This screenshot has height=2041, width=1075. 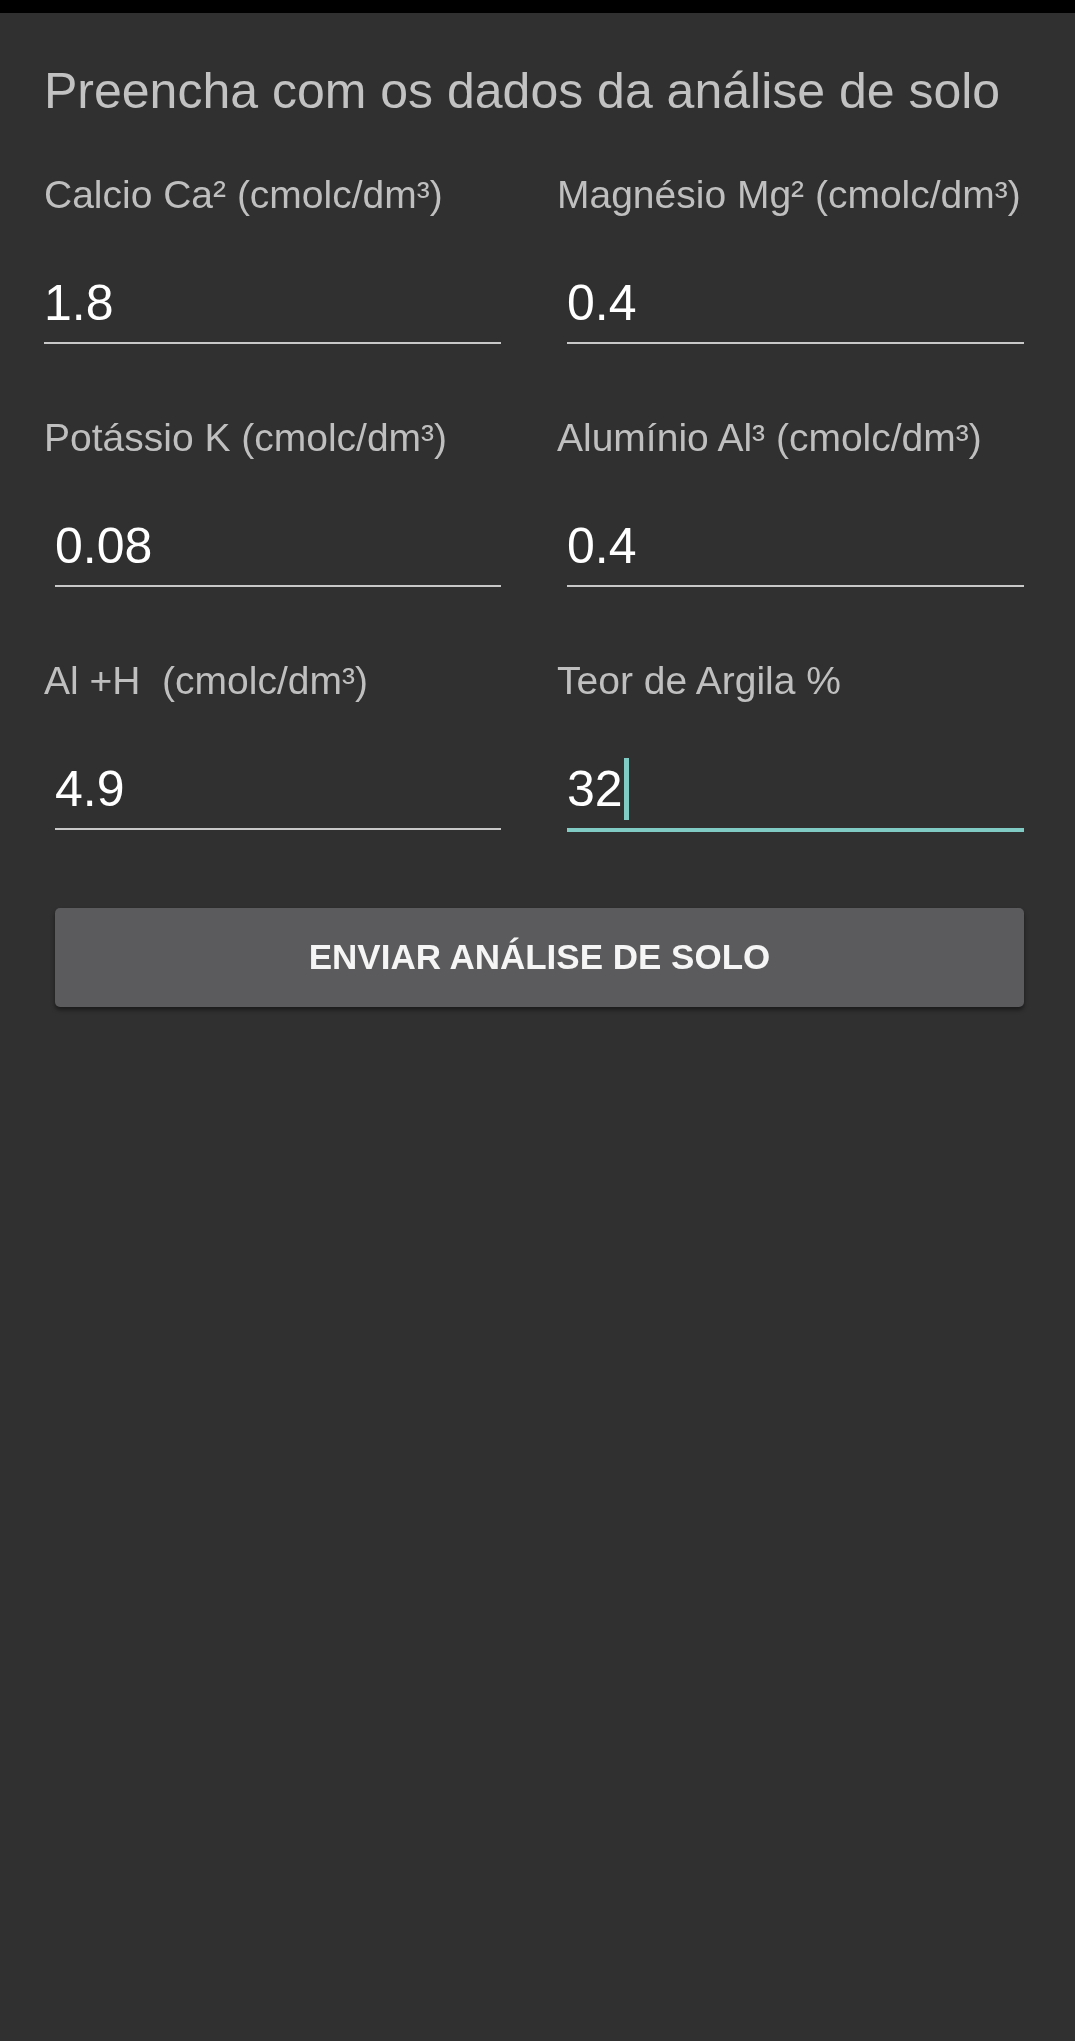 I want to click on input-field: 4.9, so click(x=278, y=795).